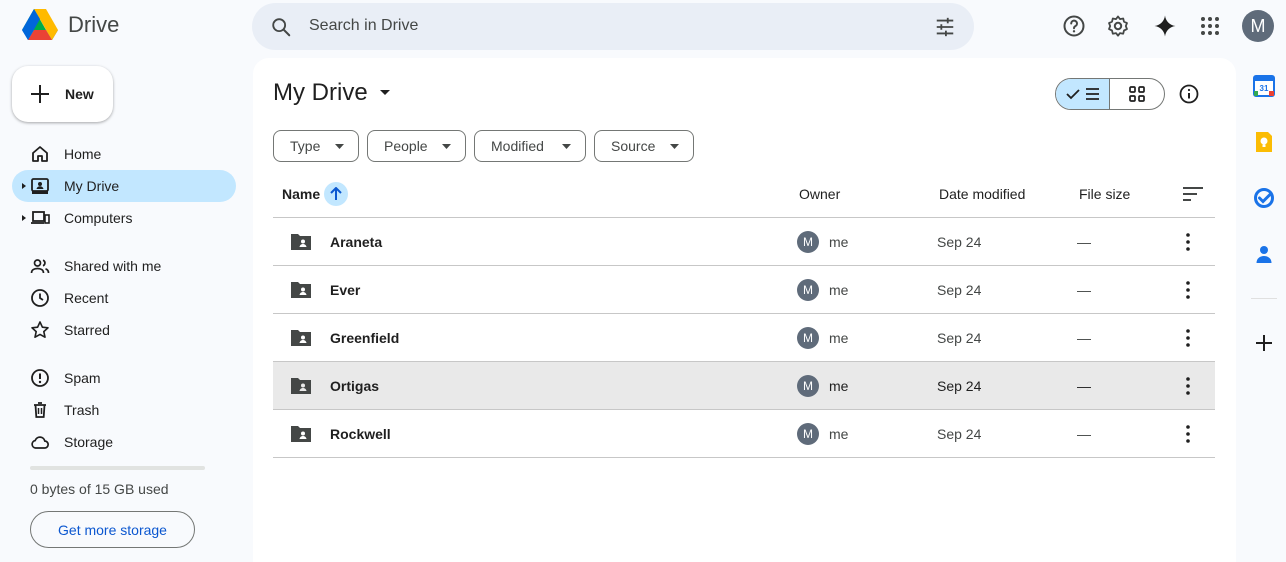 The height and width of the screenshot is (562, 1286). What do you see at coordinates (744, 385) in the screenshot?
I see `table-row: Ortigas M me Sep 24 —` at bounding box center [744, 385].